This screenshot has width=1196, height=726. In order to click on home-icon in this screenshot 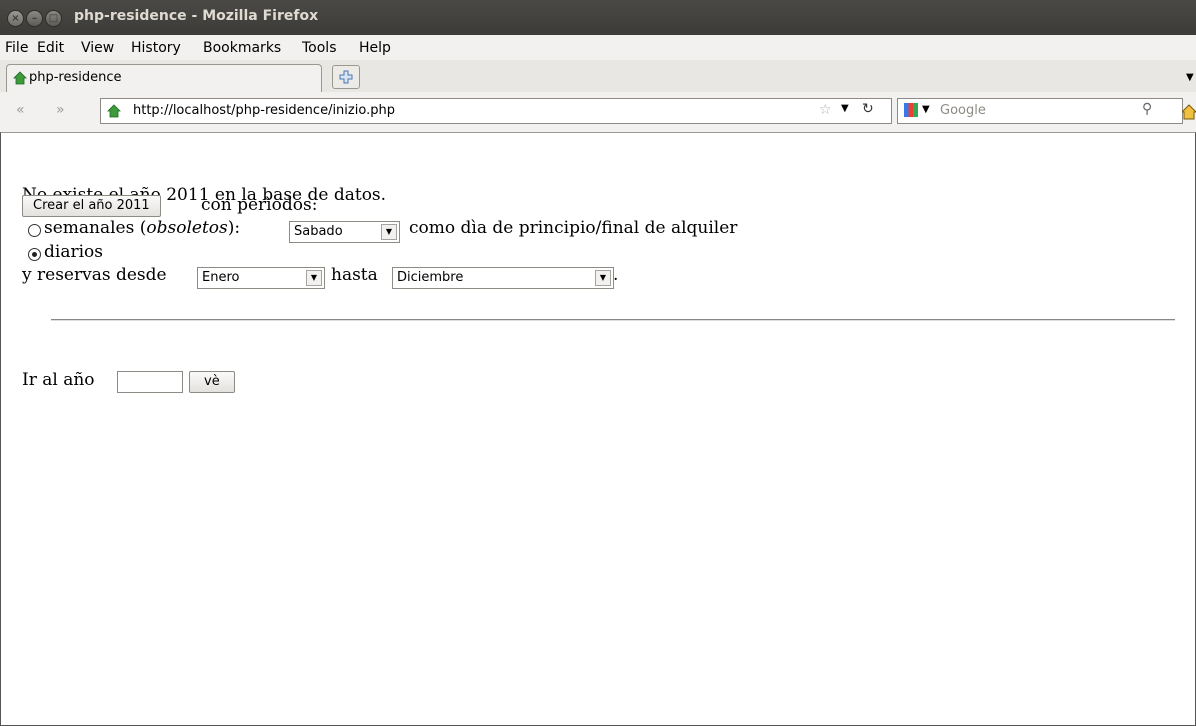, I will do `click(1189, 112)`.